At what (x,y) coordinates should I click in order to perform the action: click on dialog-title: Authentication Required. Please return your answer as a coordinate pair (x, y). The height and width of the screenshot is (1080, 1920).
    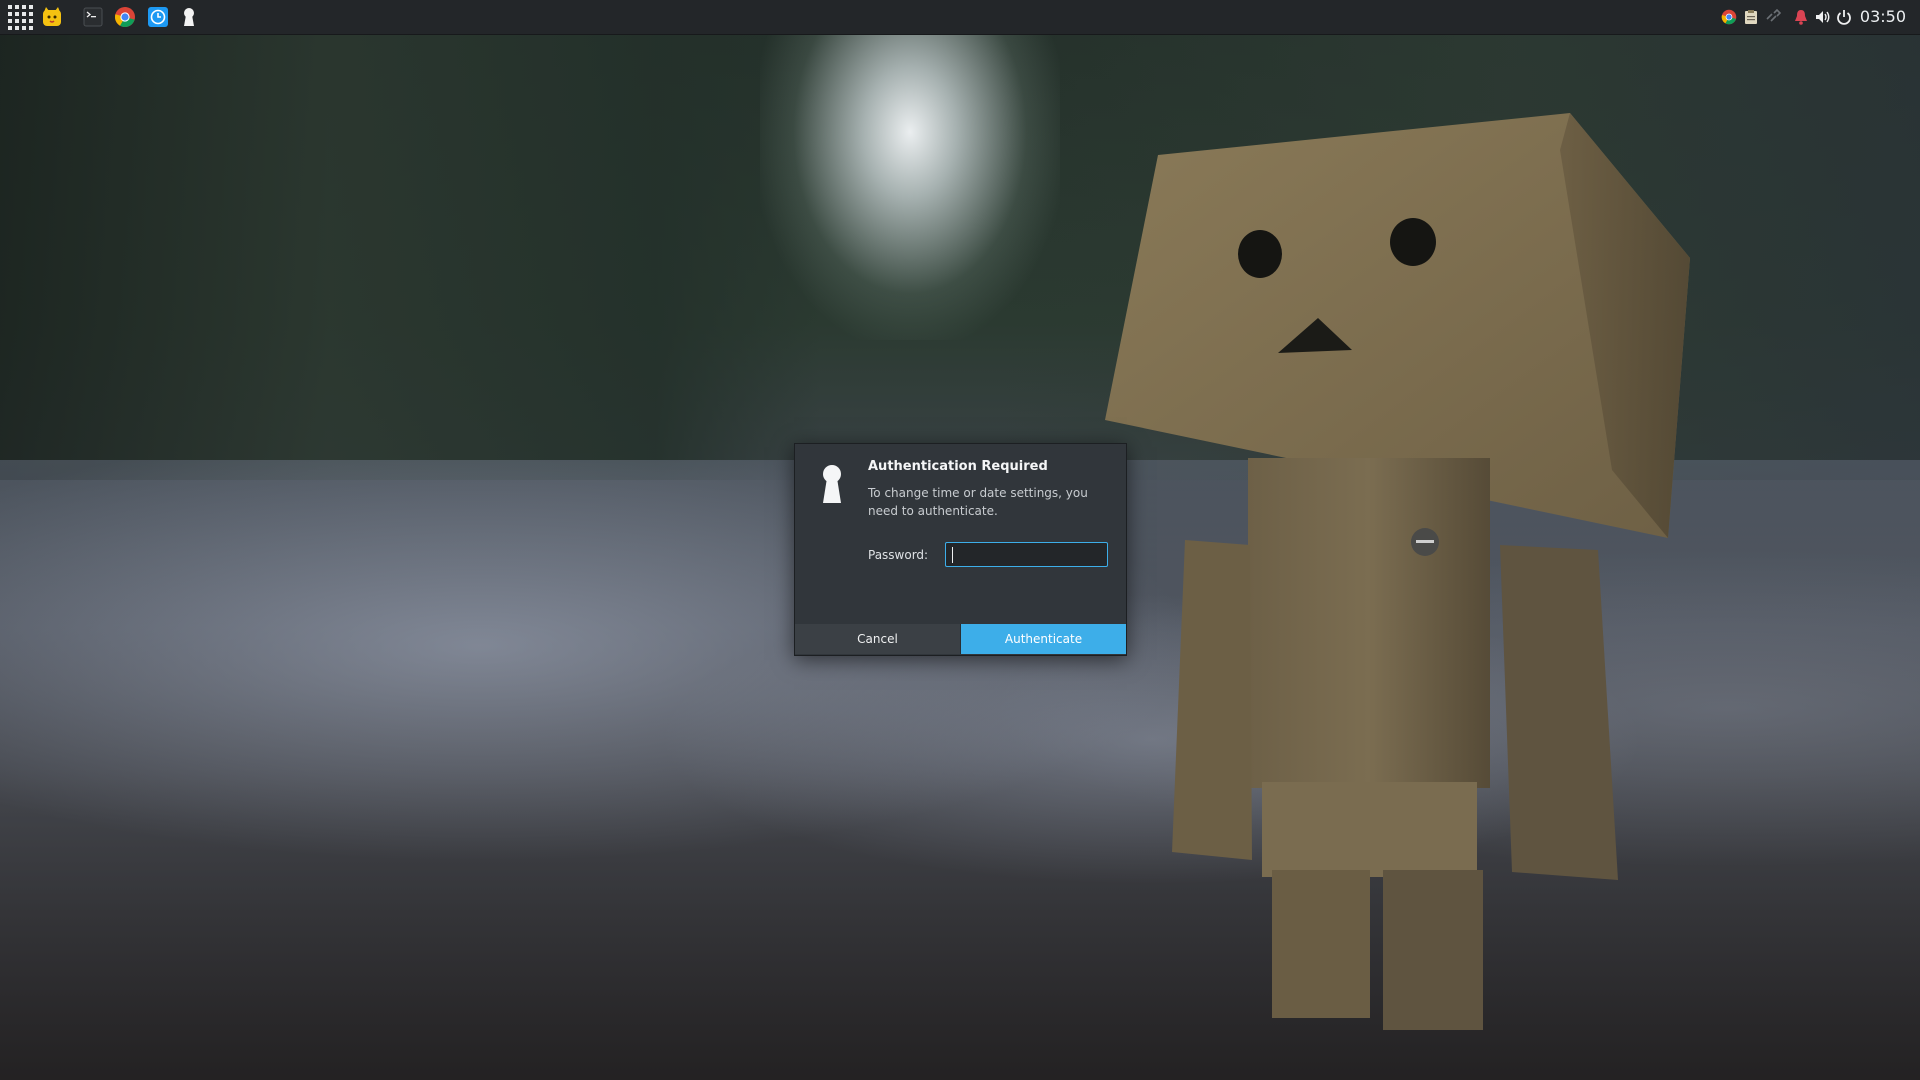
    Looking at the image, I should click on (958, 466).